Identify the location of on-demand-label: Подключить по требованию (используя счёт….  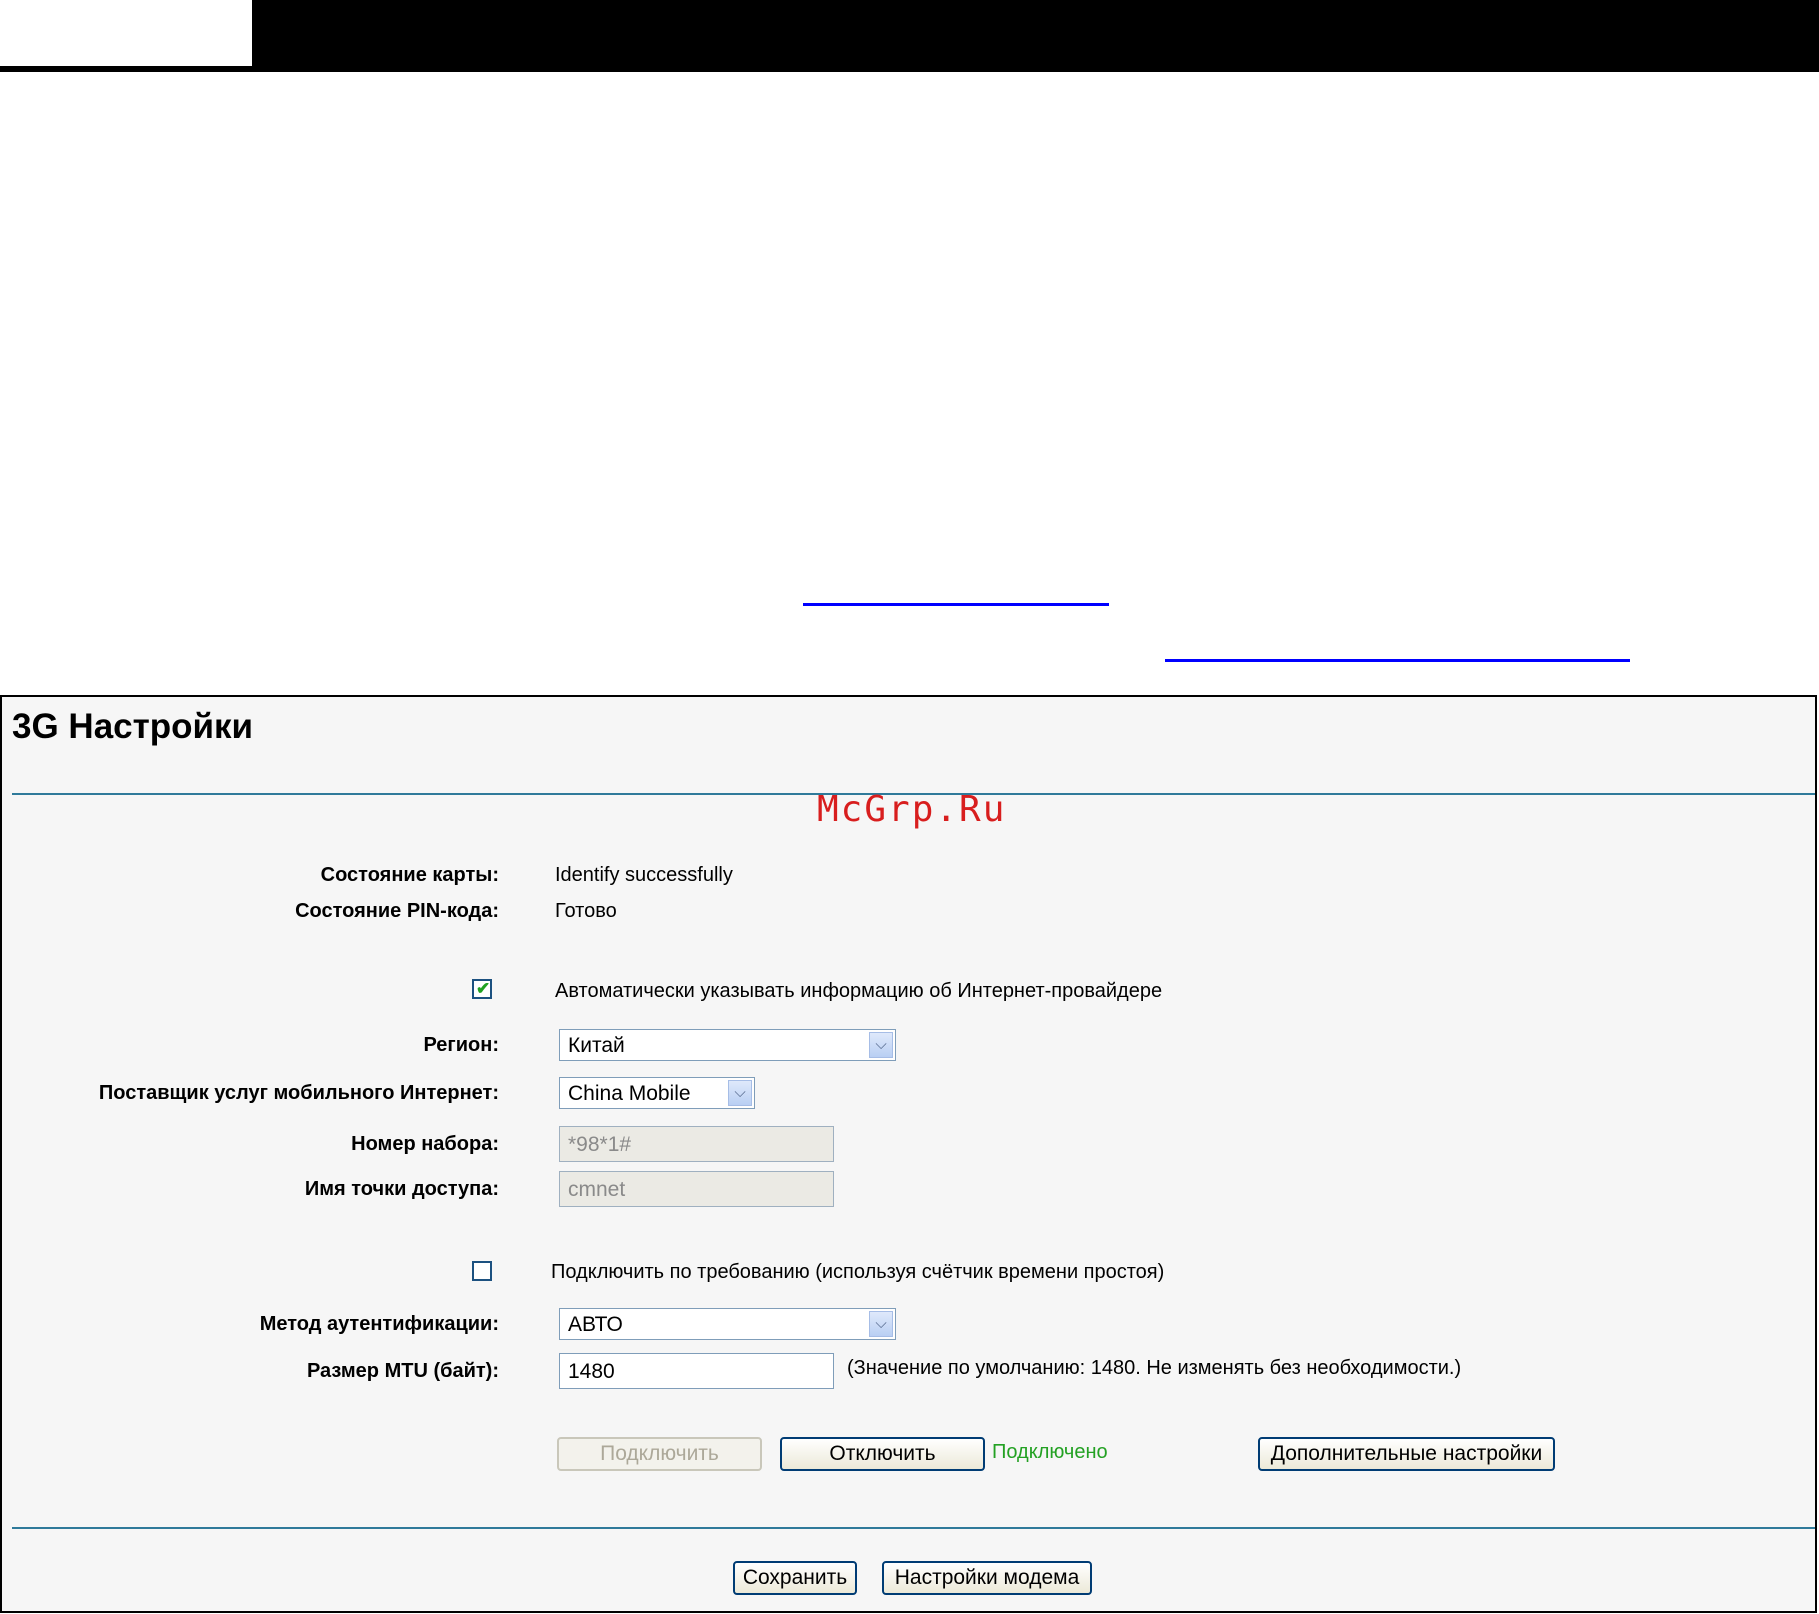
(858, 1272).